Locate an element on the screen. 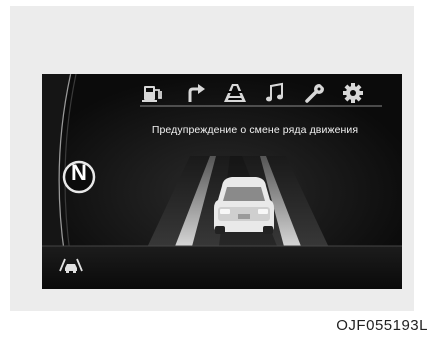 The width and height of the screenshot is (434, 344). settings-gear-icon is located at coordinates (353, 95).